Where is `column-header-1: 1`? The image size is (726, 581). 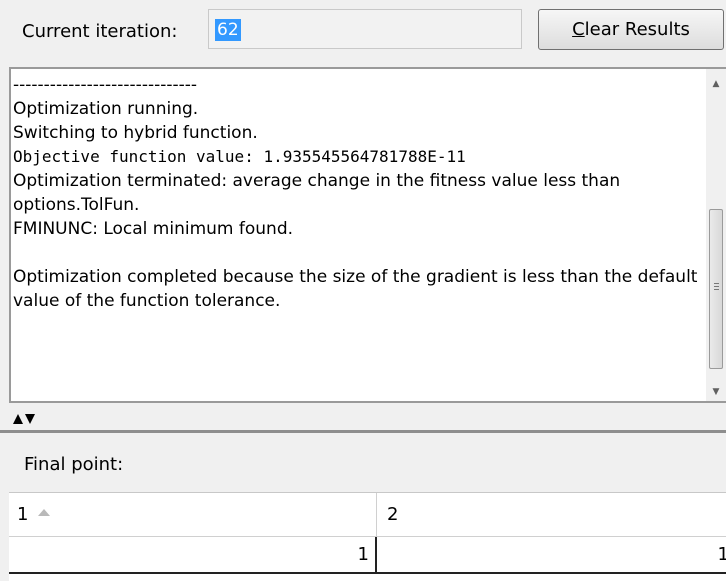
column-header-1: 1 is located at coordinates (193, 515).